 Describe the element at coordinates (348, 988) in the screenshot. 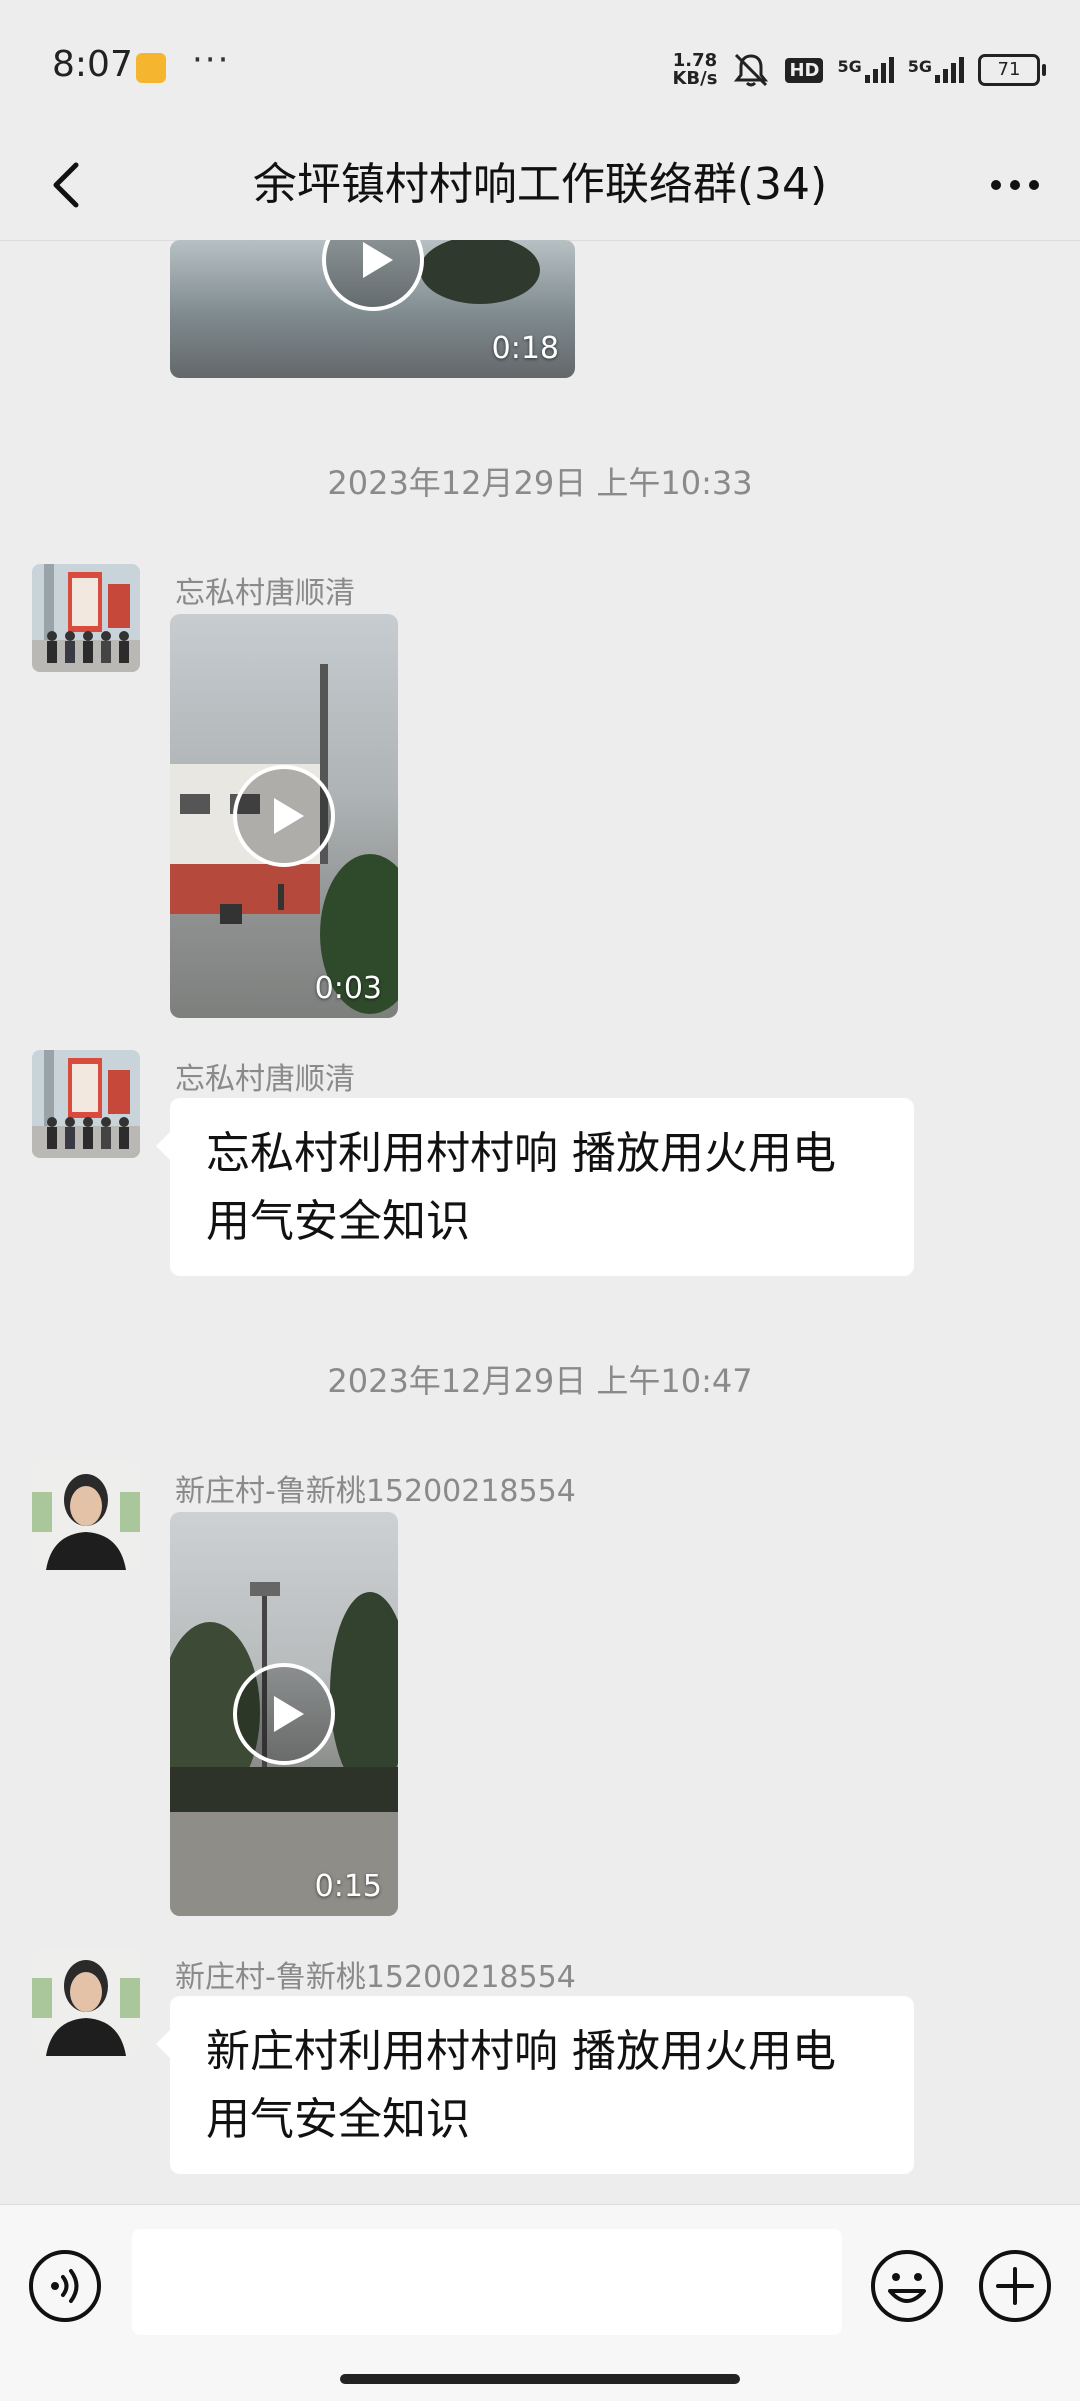

I see `video-duration: 0:03` at that location.